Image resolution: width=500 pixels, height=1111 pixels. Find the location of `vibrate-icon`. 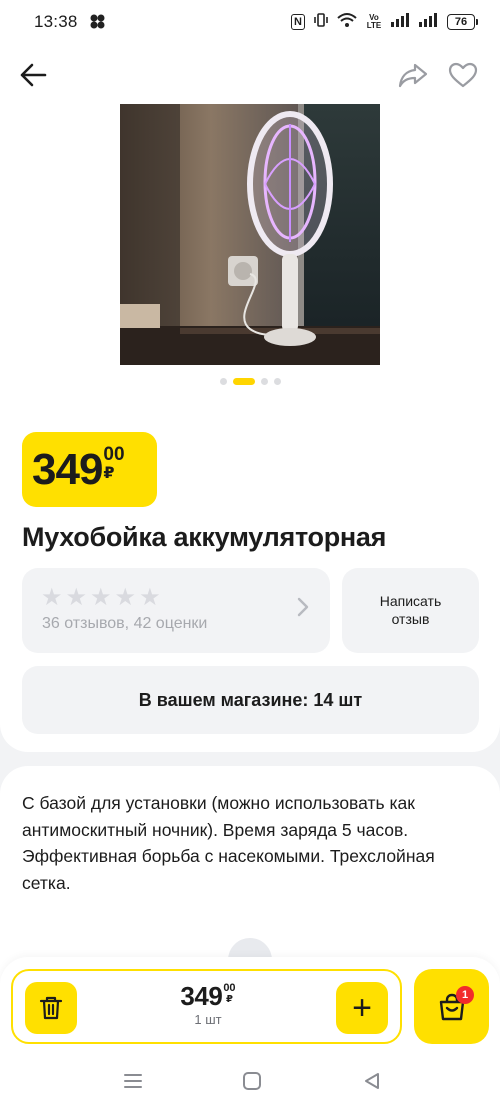

vibrate-icon is located at coordinates (321, 22).